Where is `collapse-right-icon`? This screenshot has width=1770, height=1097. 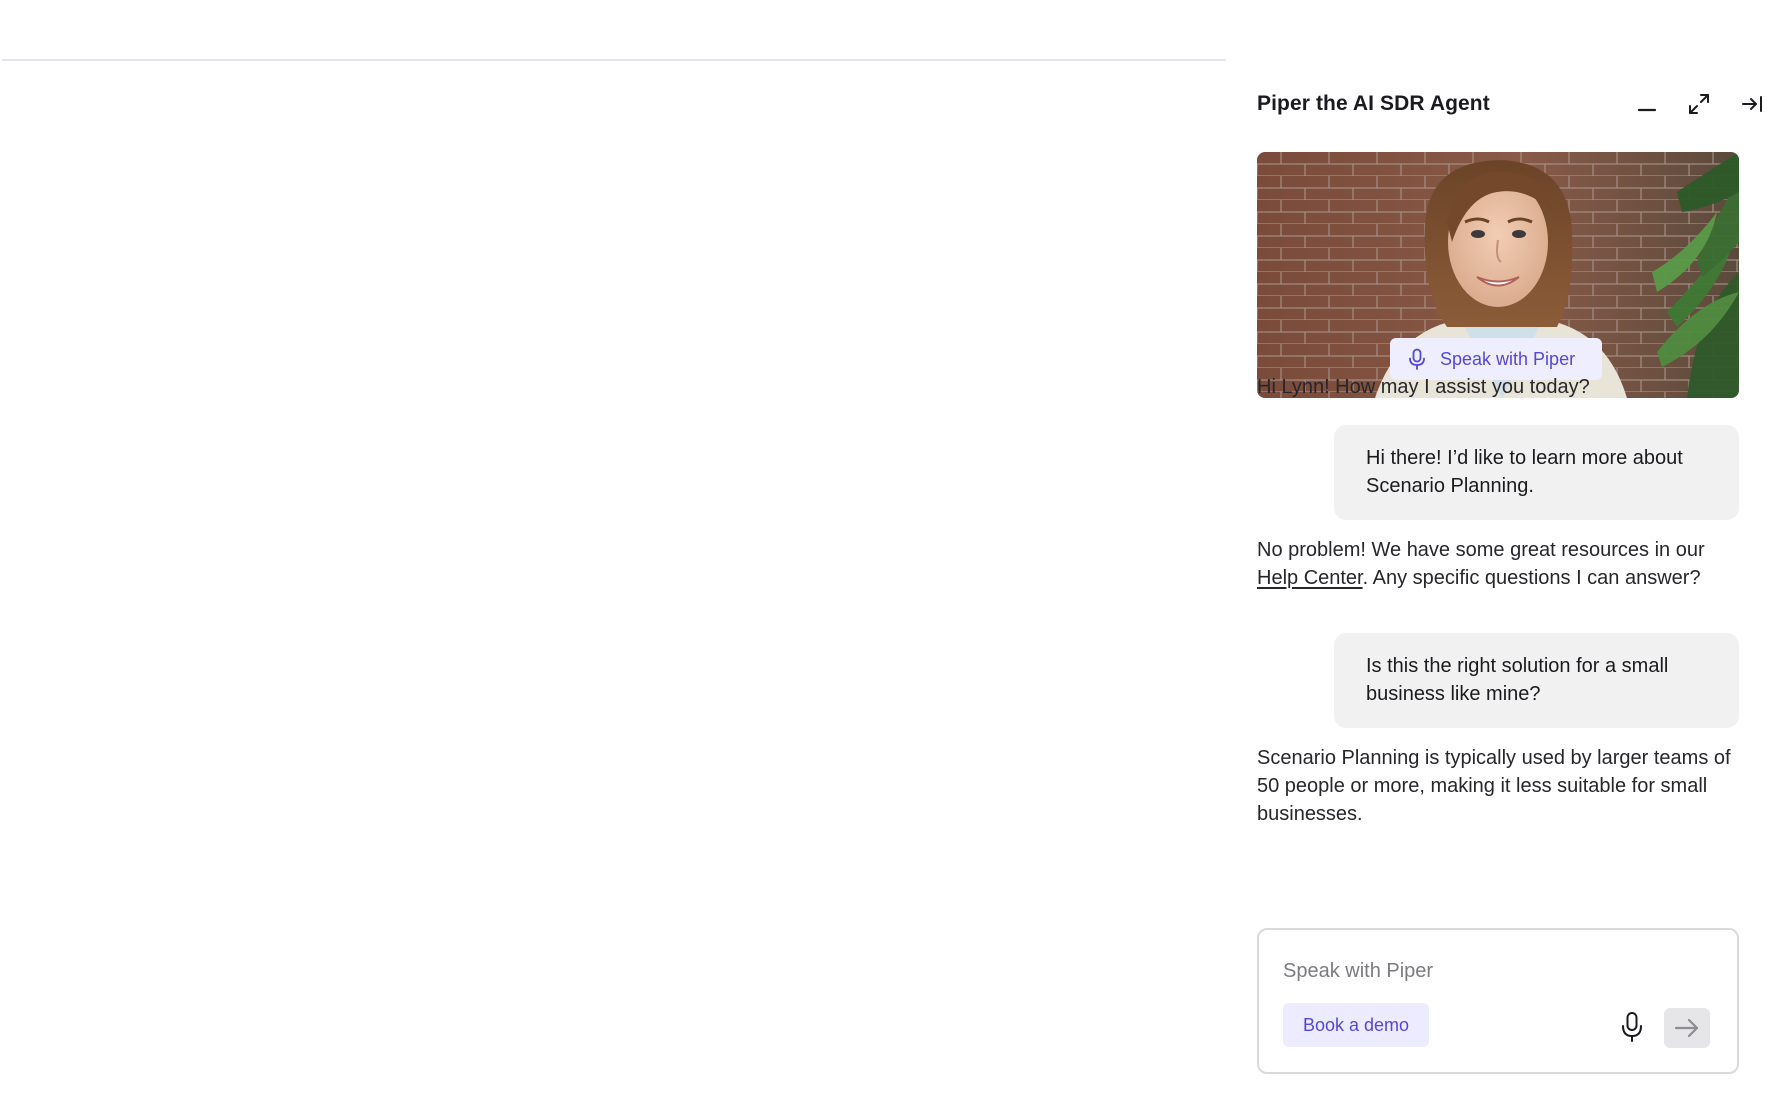 collapse-right-icon is located at coordinates (1752, 104).